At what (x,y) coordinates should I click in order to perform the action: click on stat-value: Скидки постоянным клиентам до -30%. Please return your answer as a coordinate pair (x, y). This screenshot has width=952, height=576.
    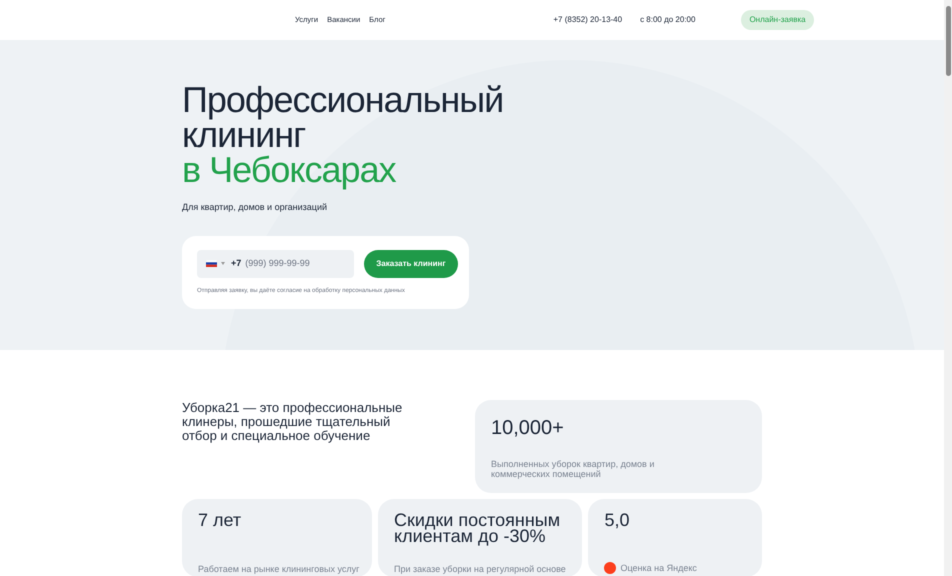
    Looking at the image, I should click on (478, 528).